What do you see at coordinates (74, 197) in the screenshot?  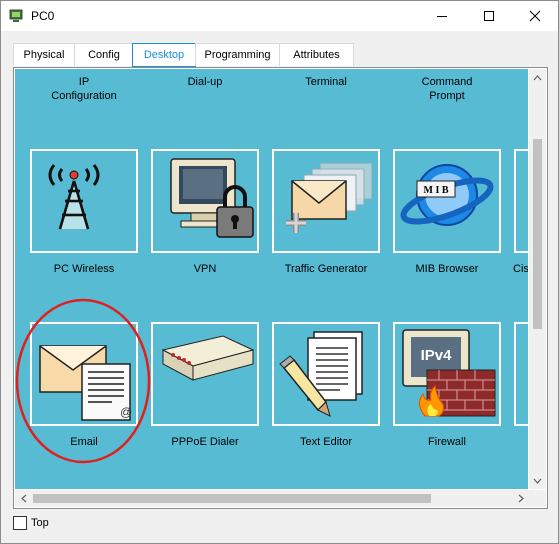 I see `wireless-antenna-icon` at bounding box center [74, 197].